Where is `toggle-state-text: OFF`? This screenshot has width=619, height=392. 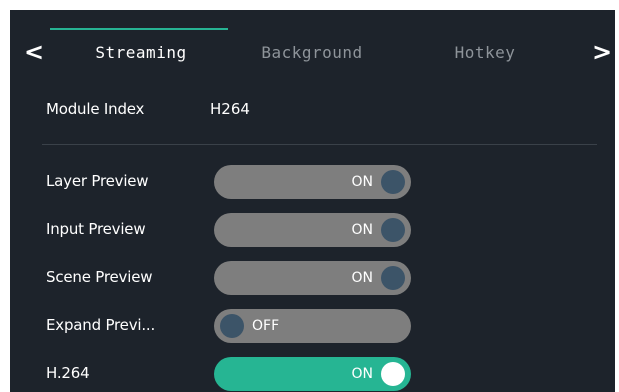
toggle-state-text: OFF is located at coordinates (266, 326).